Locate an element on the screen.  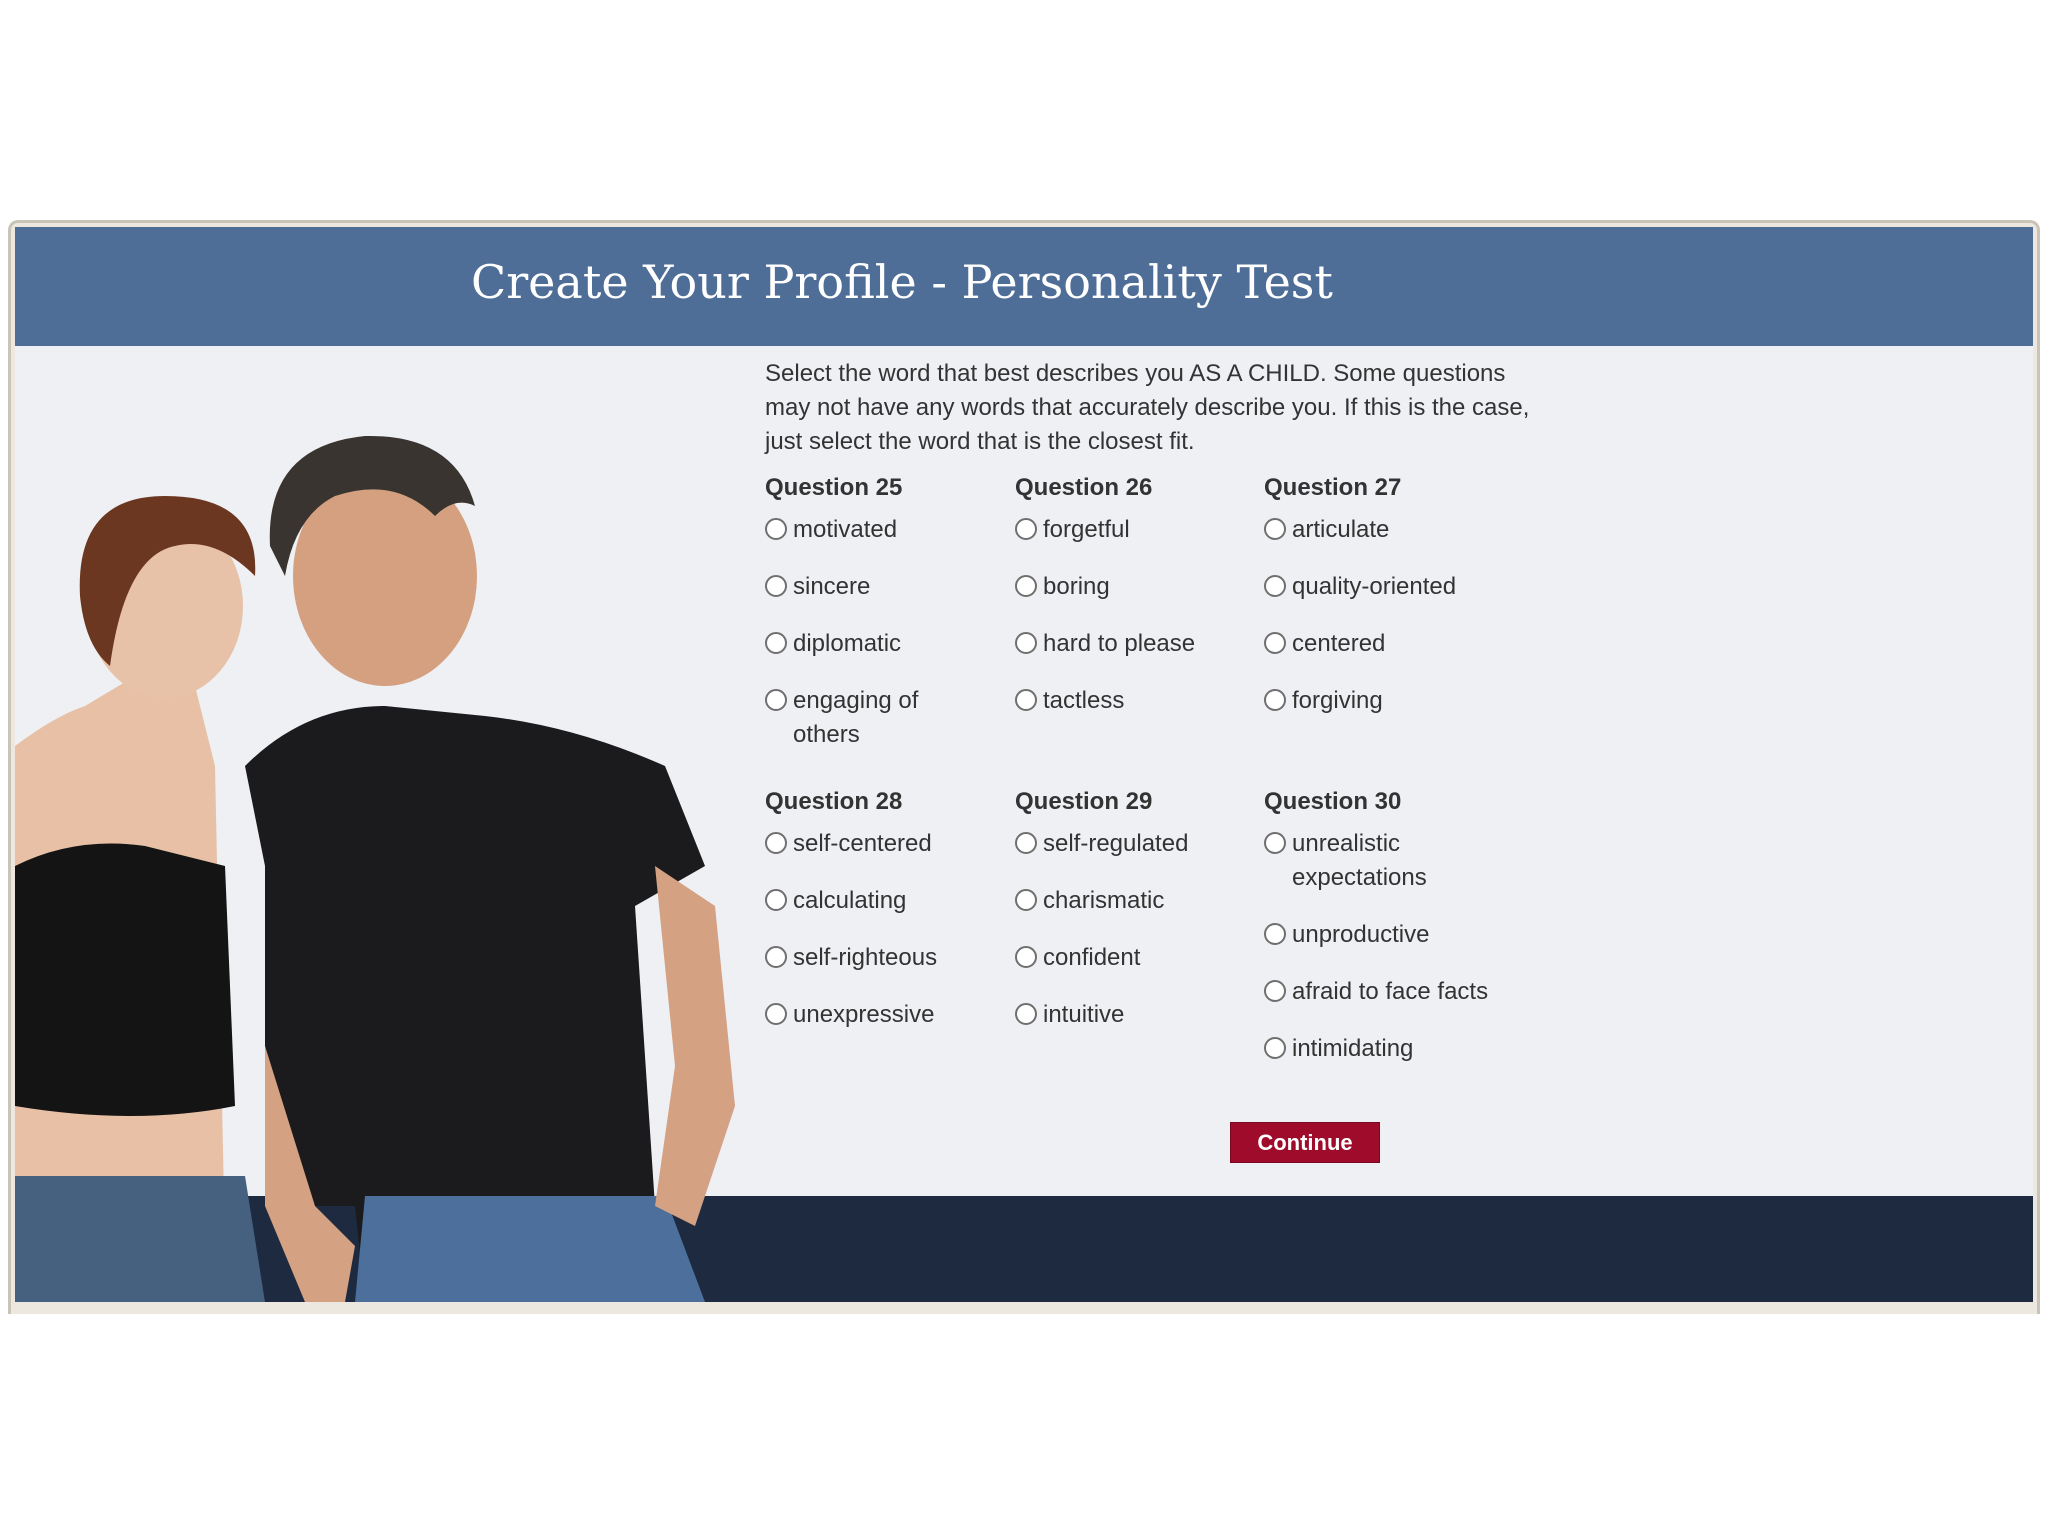
continue-button: Continue is located at coordinates (1305, 1142).